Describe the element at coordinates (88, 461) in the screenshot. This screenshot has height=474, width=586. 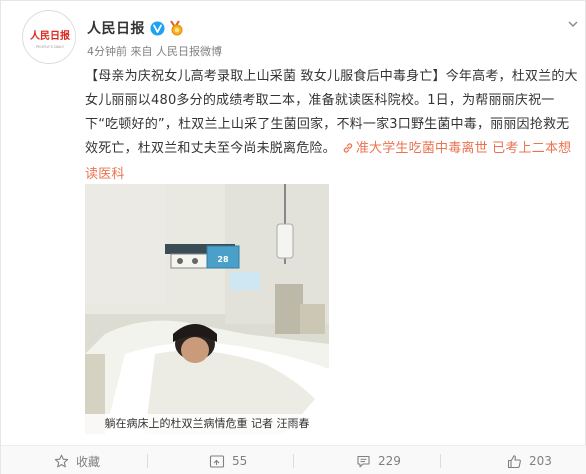
I see `favorite-label: 收藏` at that location.